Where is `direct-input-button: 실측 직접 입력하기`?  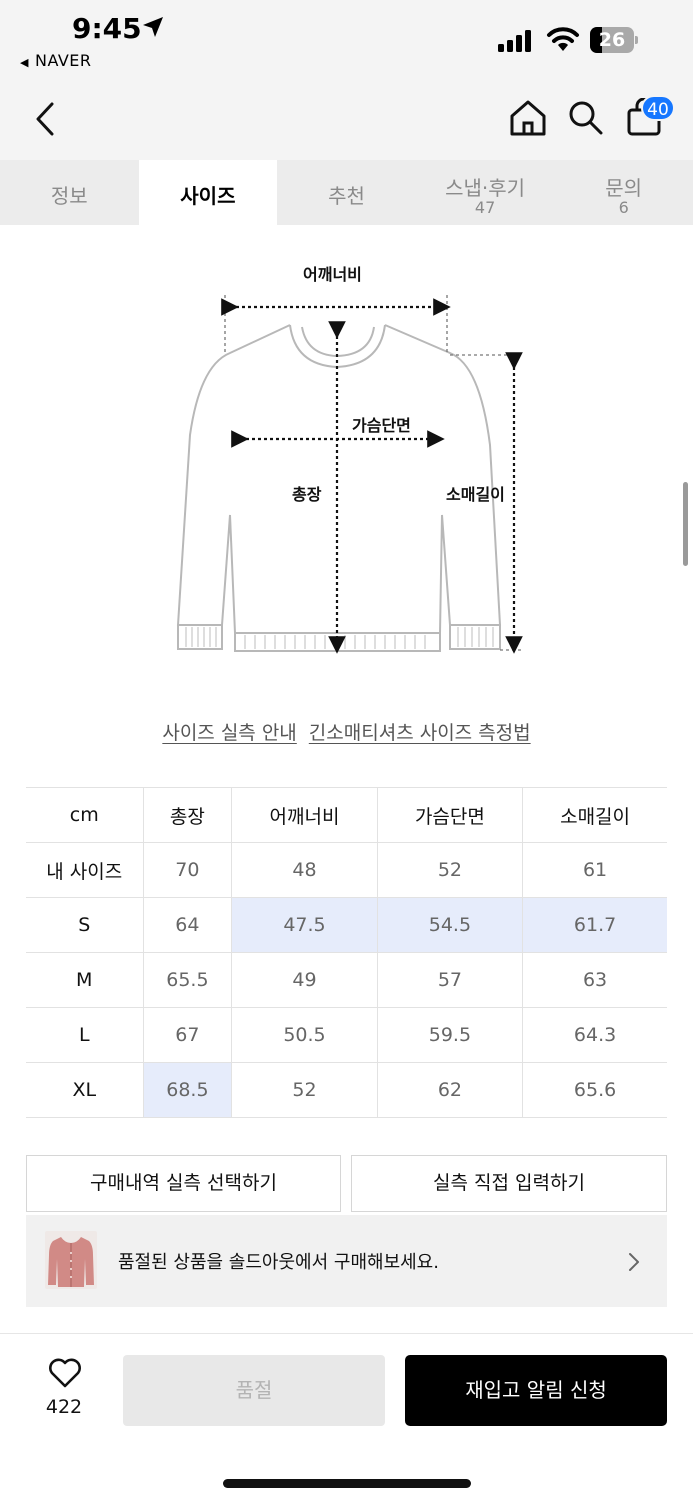
direct-input-button: 실측 직접 입력하기 is located at coordinates (509, 1183).